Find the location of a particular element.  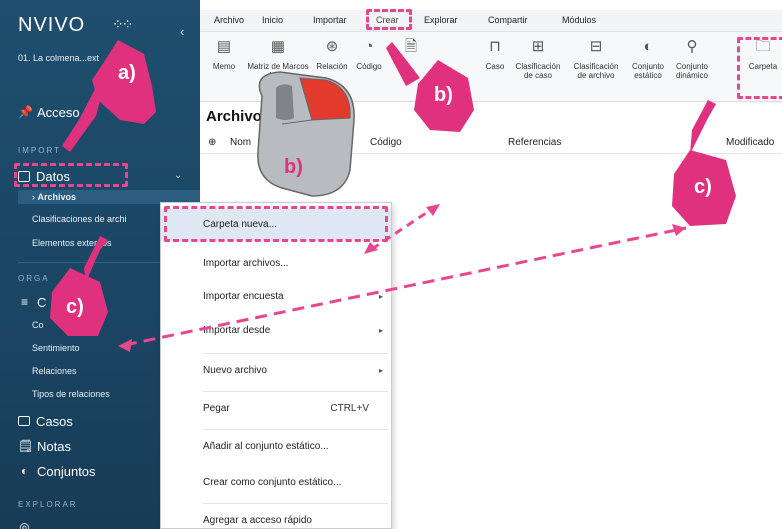

file-classification-icon: ⊟ is located at coordinates (596, 46).